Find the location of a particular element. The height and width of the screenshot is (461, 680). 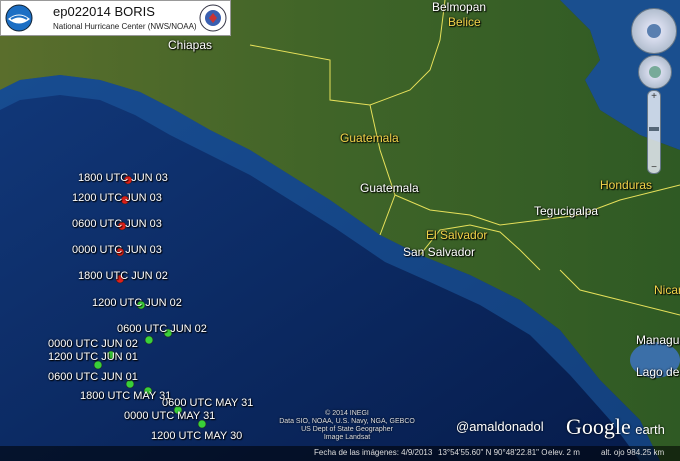

place-tegucigalpa: Tegucigalpa is located at coordinates (566, 211).